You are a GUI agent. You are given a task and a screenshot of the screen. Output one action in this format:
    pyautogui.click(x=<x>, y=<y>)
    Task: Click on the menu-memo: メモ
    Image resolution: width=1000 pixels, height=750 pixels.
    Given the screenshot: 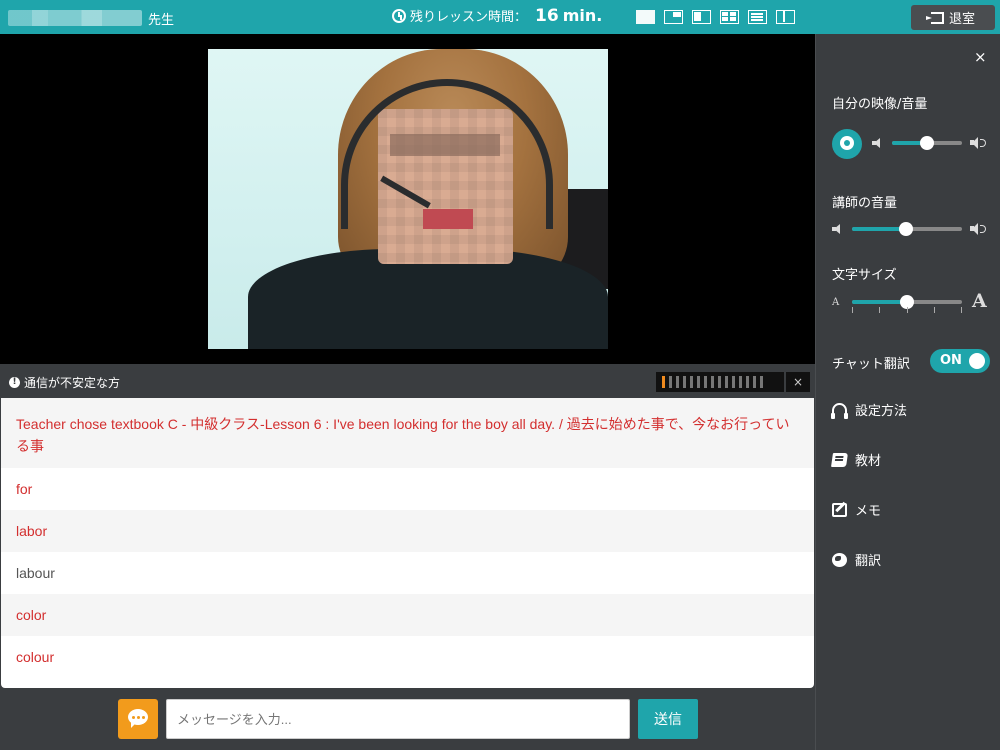 What is the action you would take?
    pyautogui.click(x=856, y=509)
    